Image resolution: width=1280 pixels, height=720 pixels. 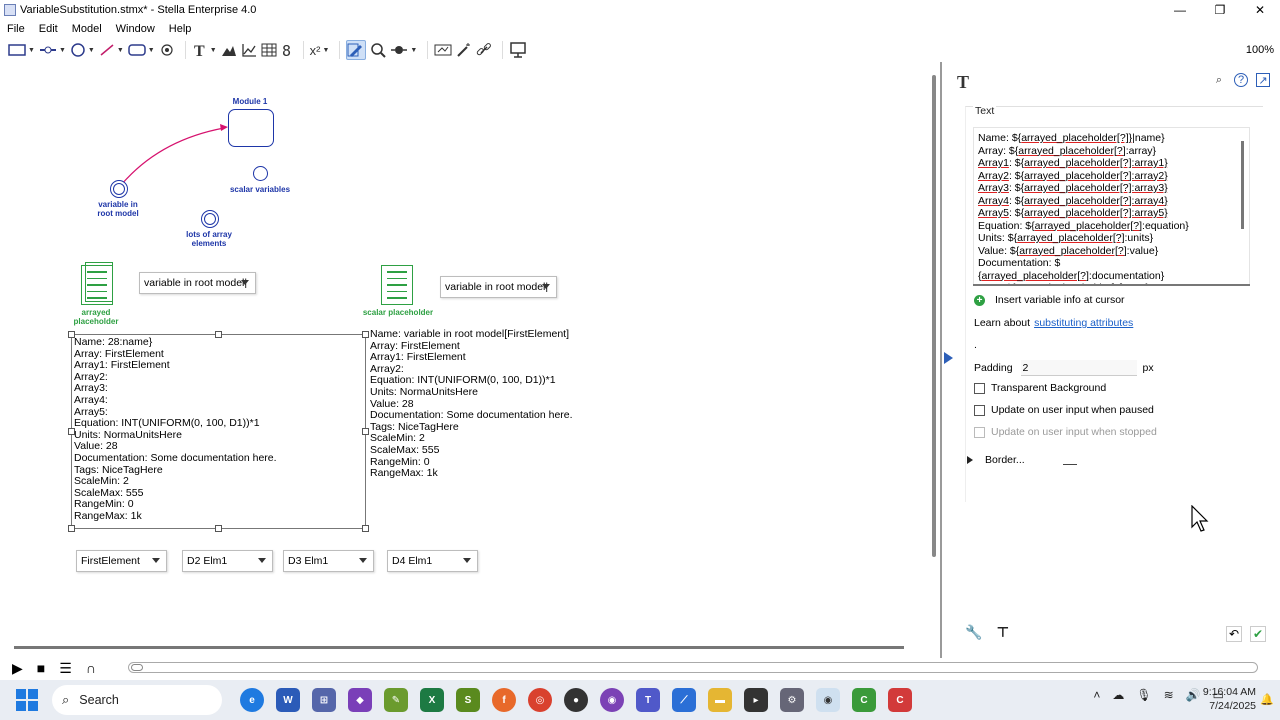 I want to click on close-button: ✕, so click(x=1260, y=10).